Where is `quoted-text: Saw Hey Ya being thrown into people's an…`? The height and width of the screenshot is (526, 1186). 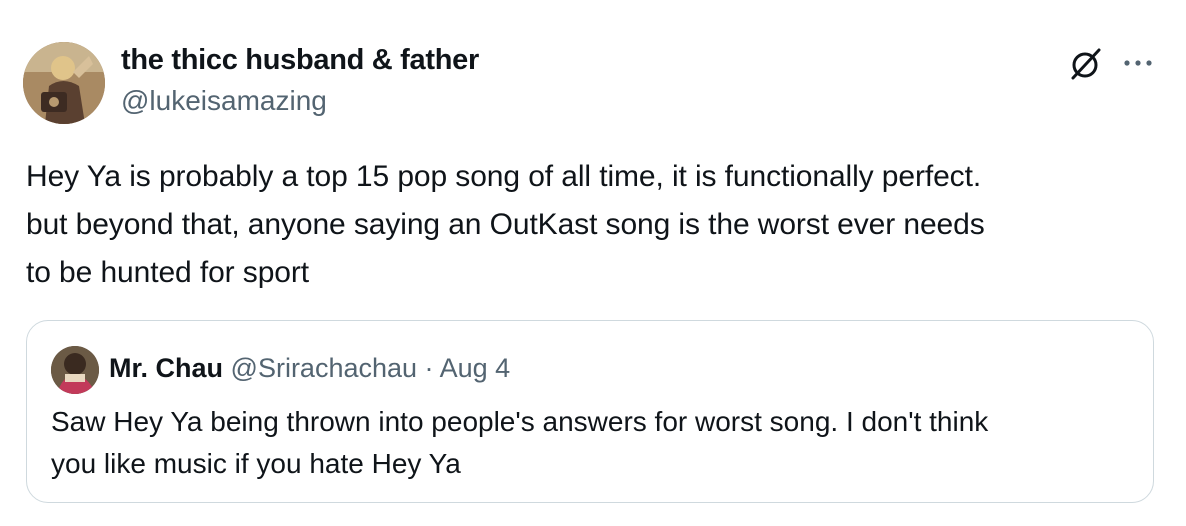 quoted-text: Saw Hey Ya being thrown into people's an… is located at coordinates (591, 443).